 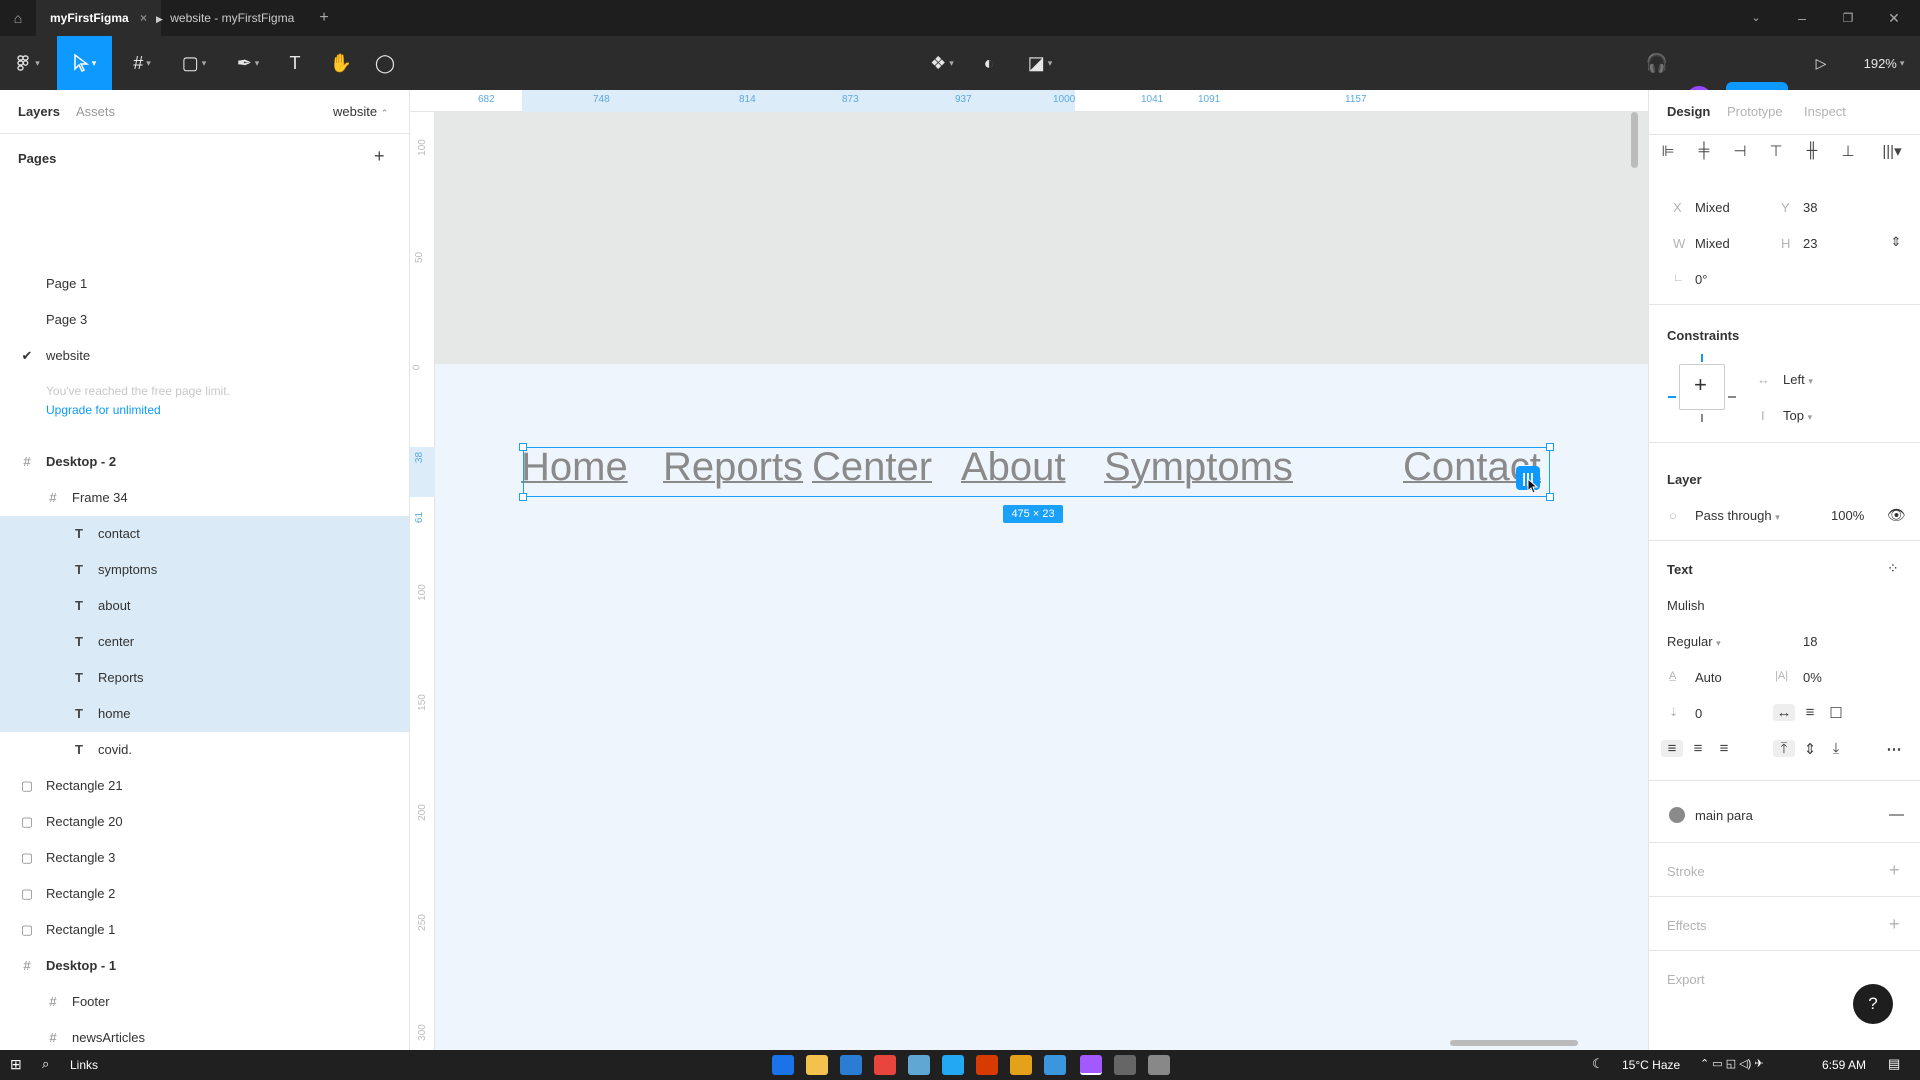 What do you see at coordinates (1798, 379) in the screenshot?
I see `horizontal-constraint-select: Left ▾` at bounding box center [1798, 379].